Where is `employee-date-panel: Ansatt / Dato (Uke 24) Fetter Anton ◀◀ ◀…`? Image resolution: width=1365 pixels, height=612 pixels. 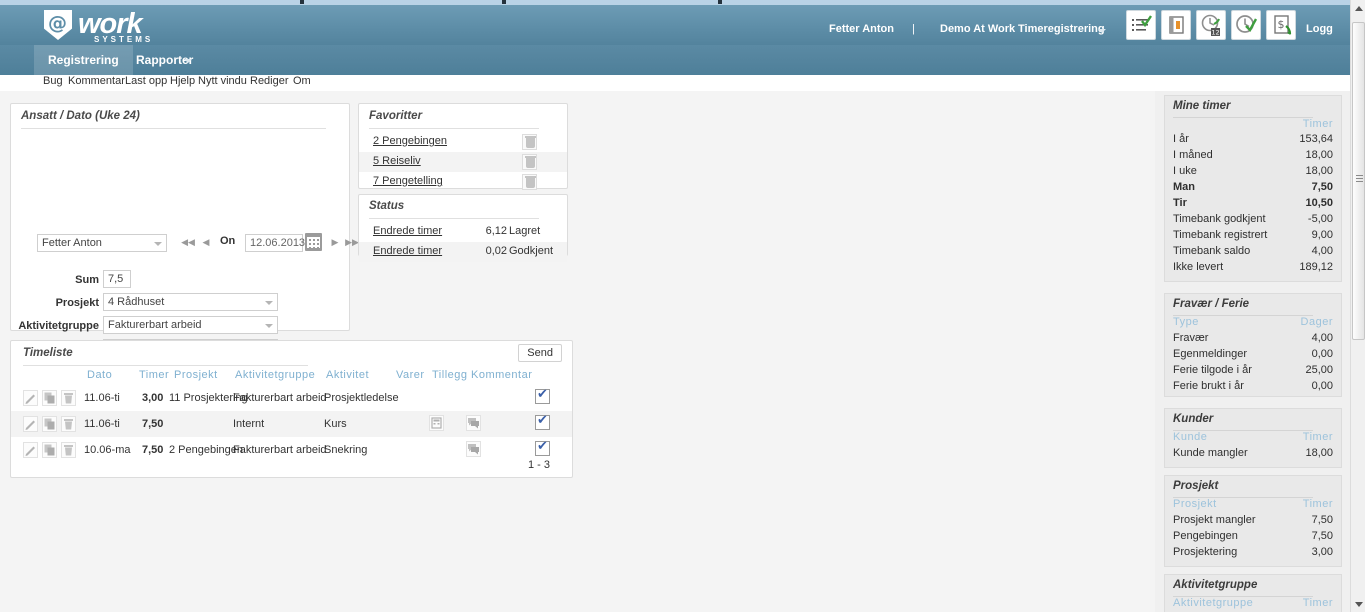 employee-date-panel: Ansatt / Dato (Uke 24) Fetter Anton ◀◀ ◀… is located at coordinates (184, 265).